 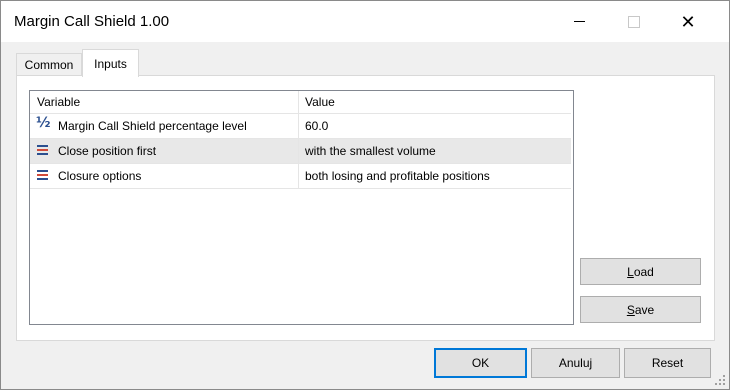 I want to click on row-value: 60.0, so click(x=316, y=126).